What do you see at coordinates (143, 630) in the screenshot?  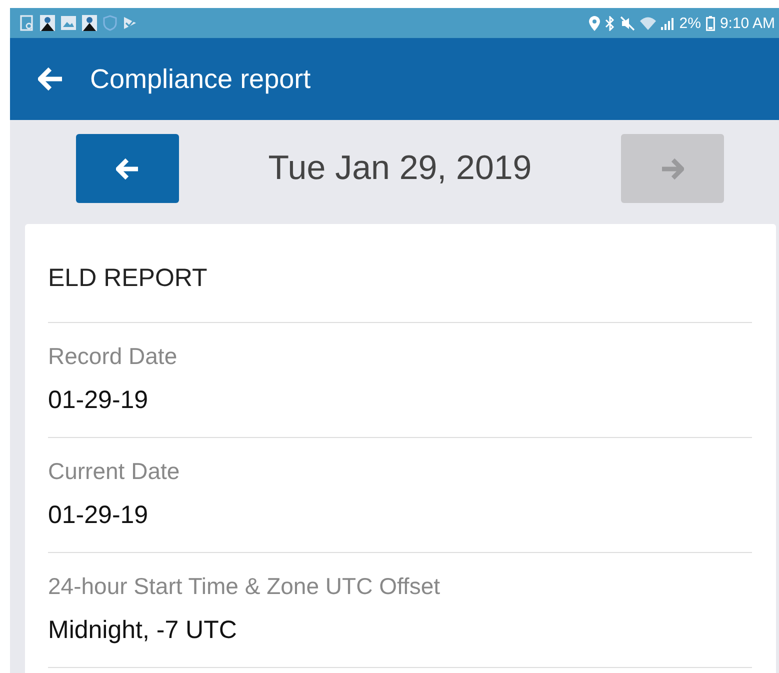 I see `field-value: Midnight, -7 UTC` at bounding box center [143, 630].